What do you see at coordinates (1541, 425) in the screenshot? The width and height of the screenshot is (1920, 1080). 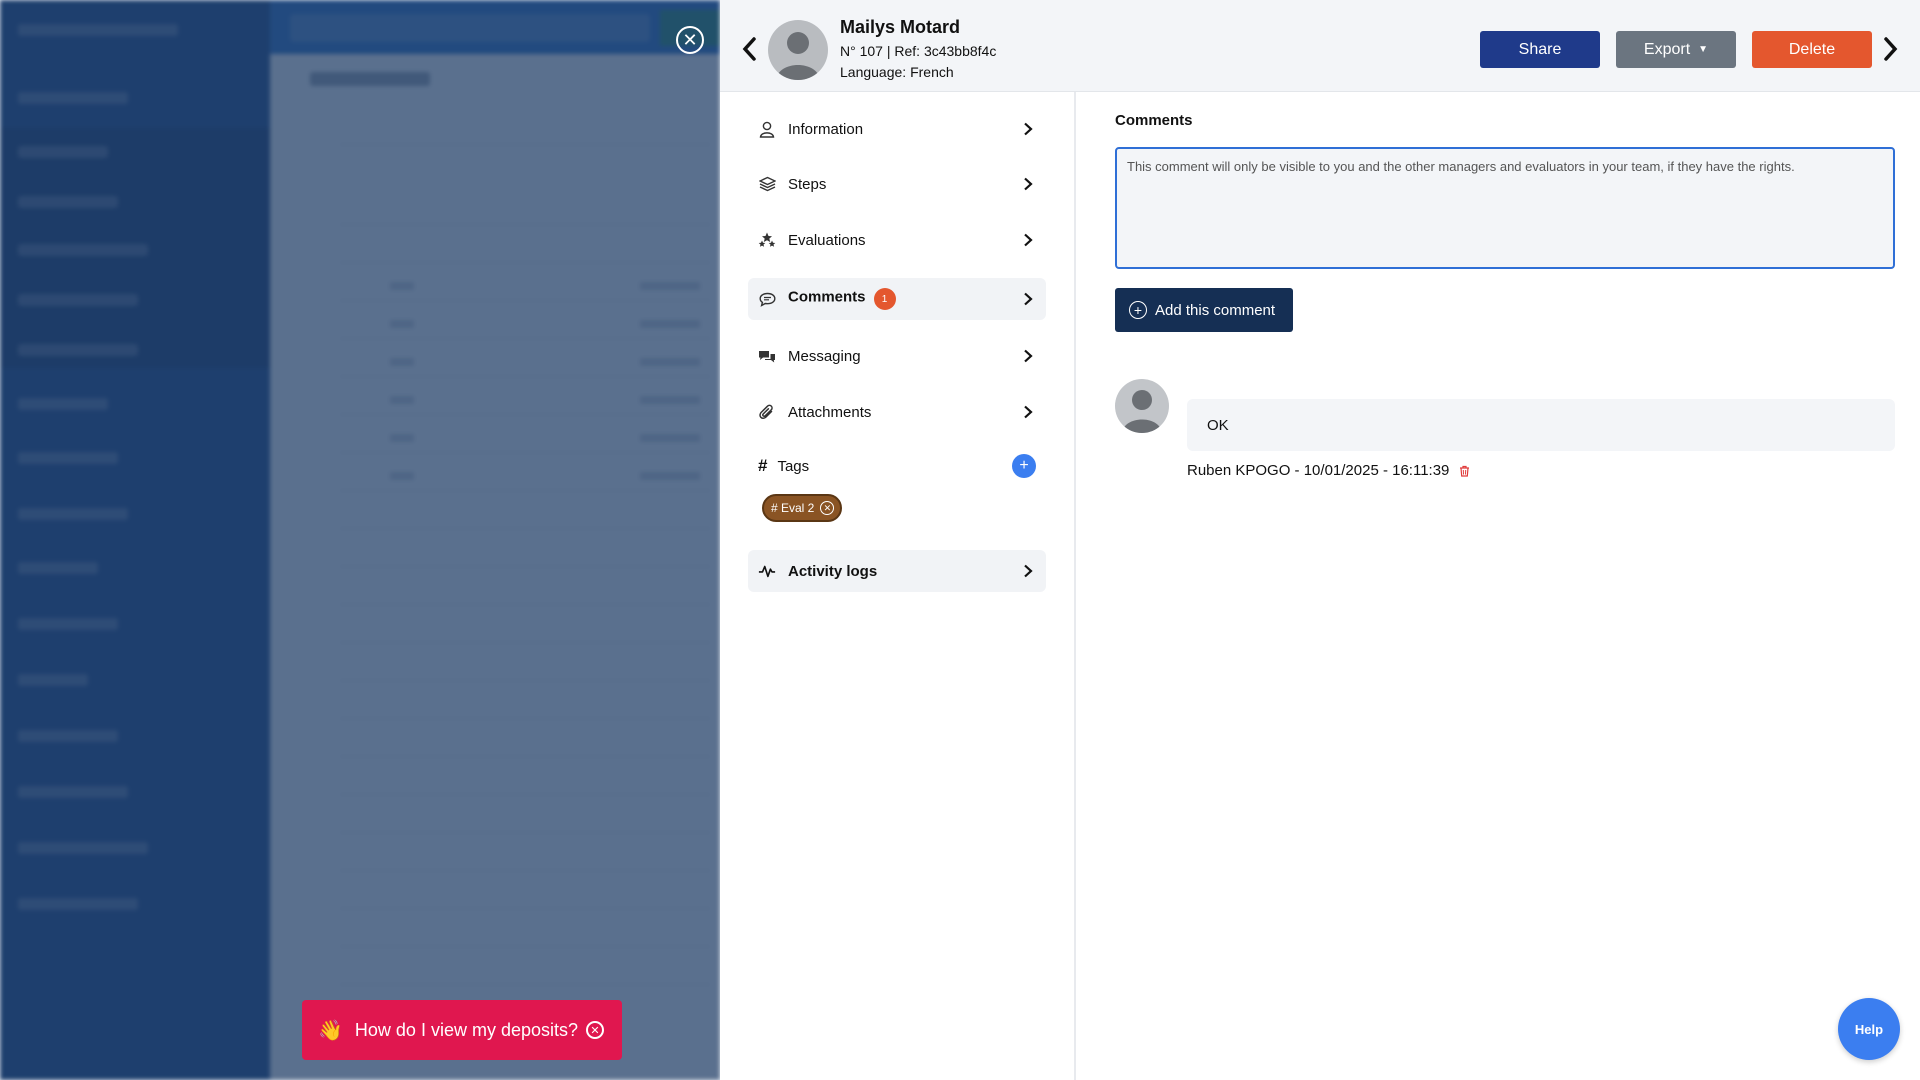 I see `comment-bubble: OK` at bounding box center [1541, 425].